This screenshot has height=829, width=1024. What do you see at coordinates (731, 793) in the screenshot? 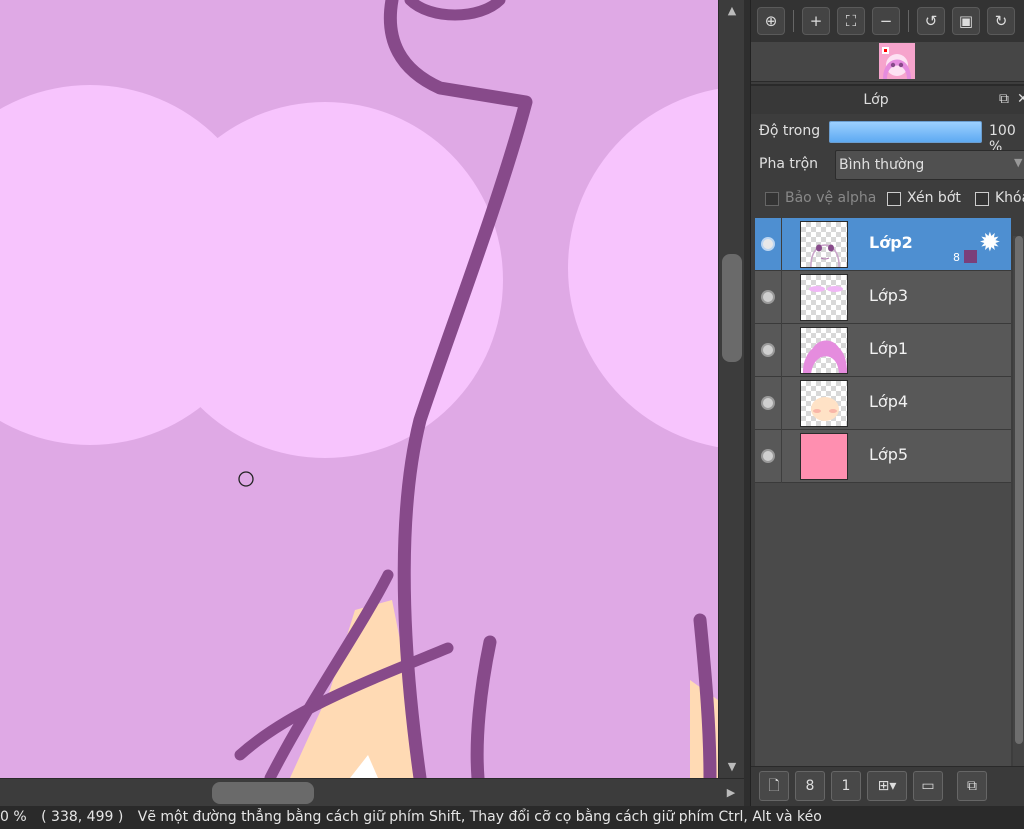
I see `scroll-right-icon: ▶` at bounding box center [731, 793].